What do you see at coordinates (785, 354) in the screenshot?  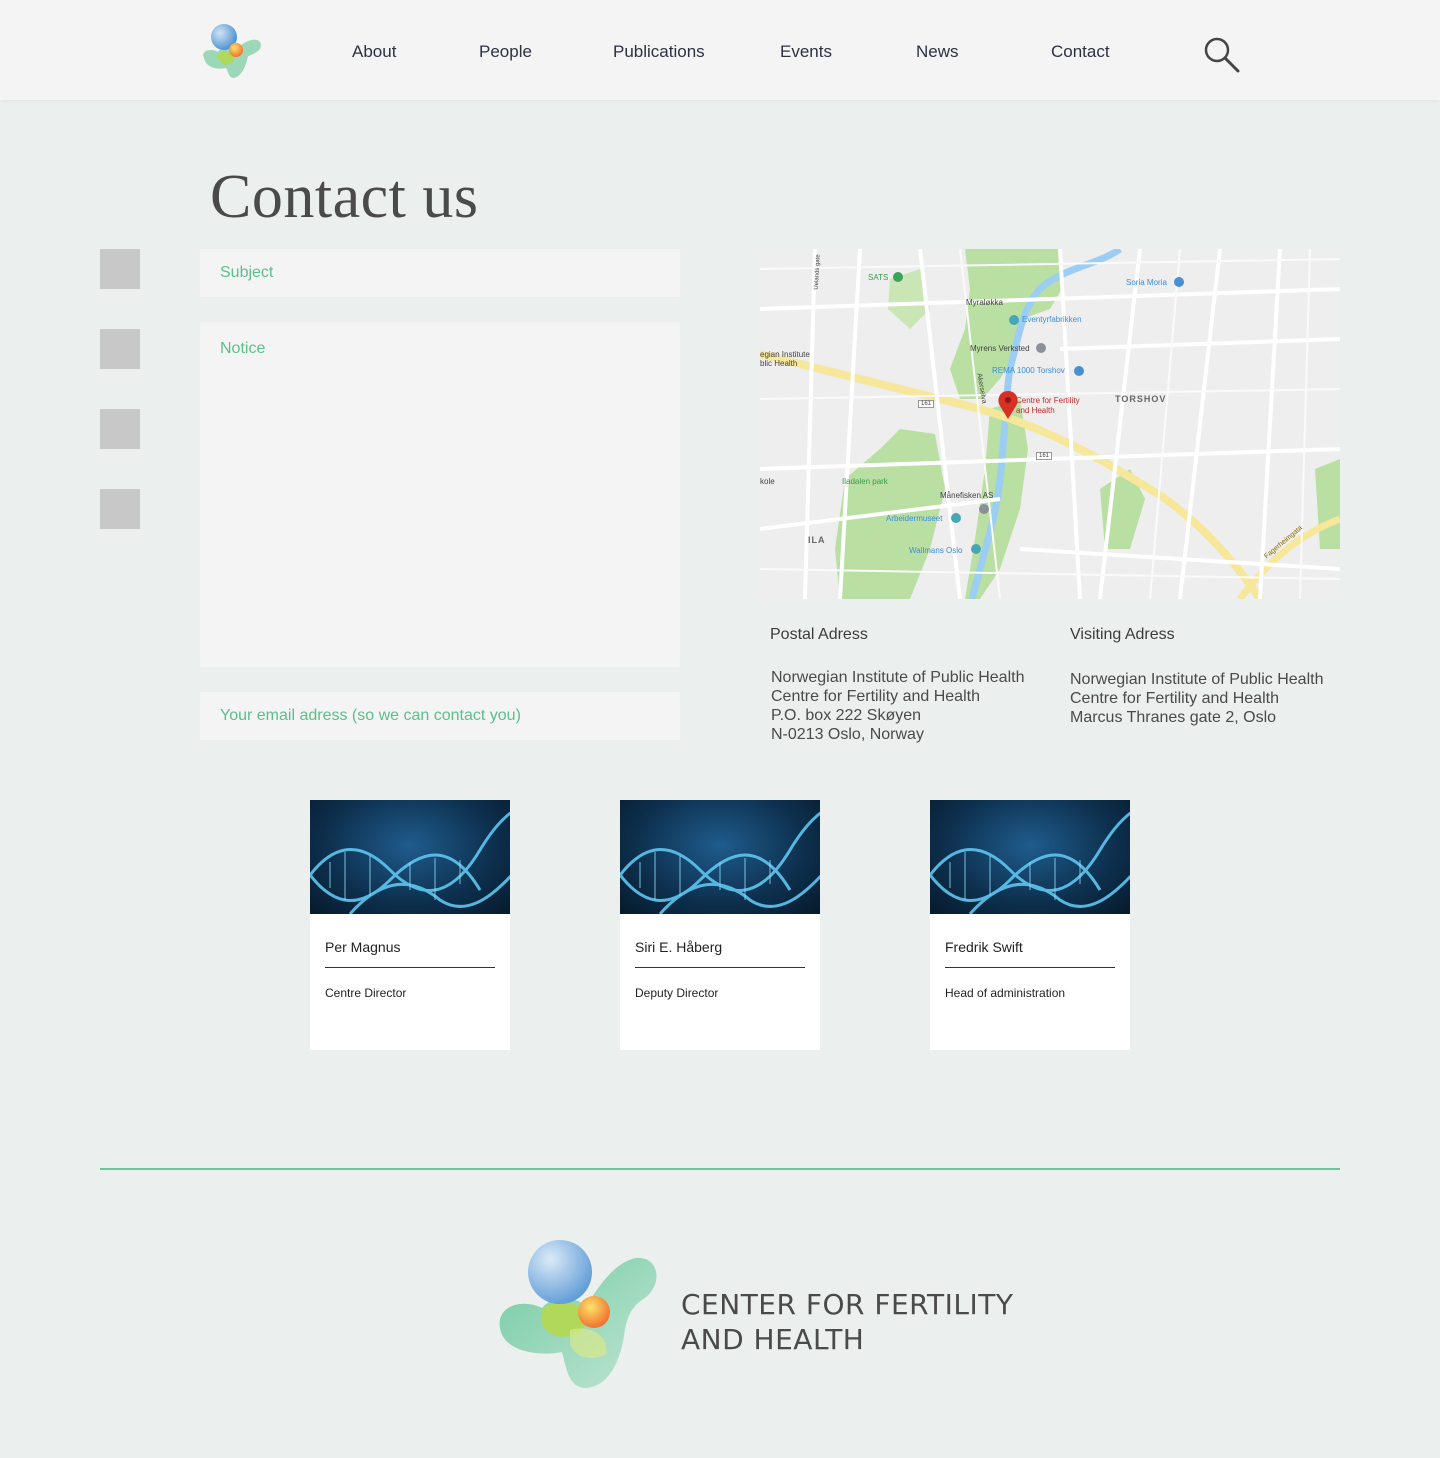 I see `map-label-institute-1: egian Institute` at bounding box center [785, 354].